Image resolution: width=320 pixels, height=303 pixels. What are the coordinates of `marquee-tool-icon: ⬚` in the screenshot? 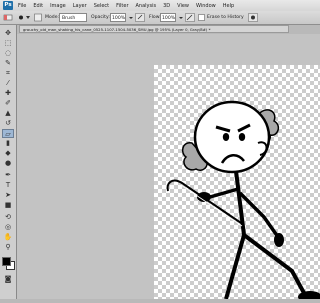 It's located at (8, 43).